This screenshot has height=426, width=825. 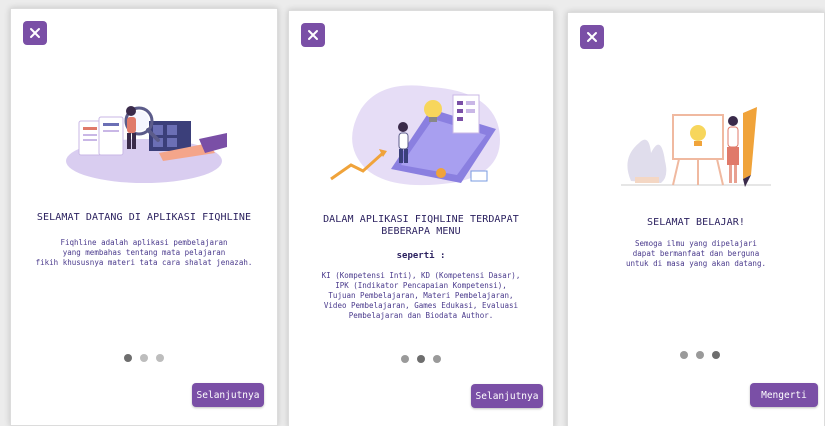 I want to click on slide-subheading: seperti :, so click(x=421, y=256).